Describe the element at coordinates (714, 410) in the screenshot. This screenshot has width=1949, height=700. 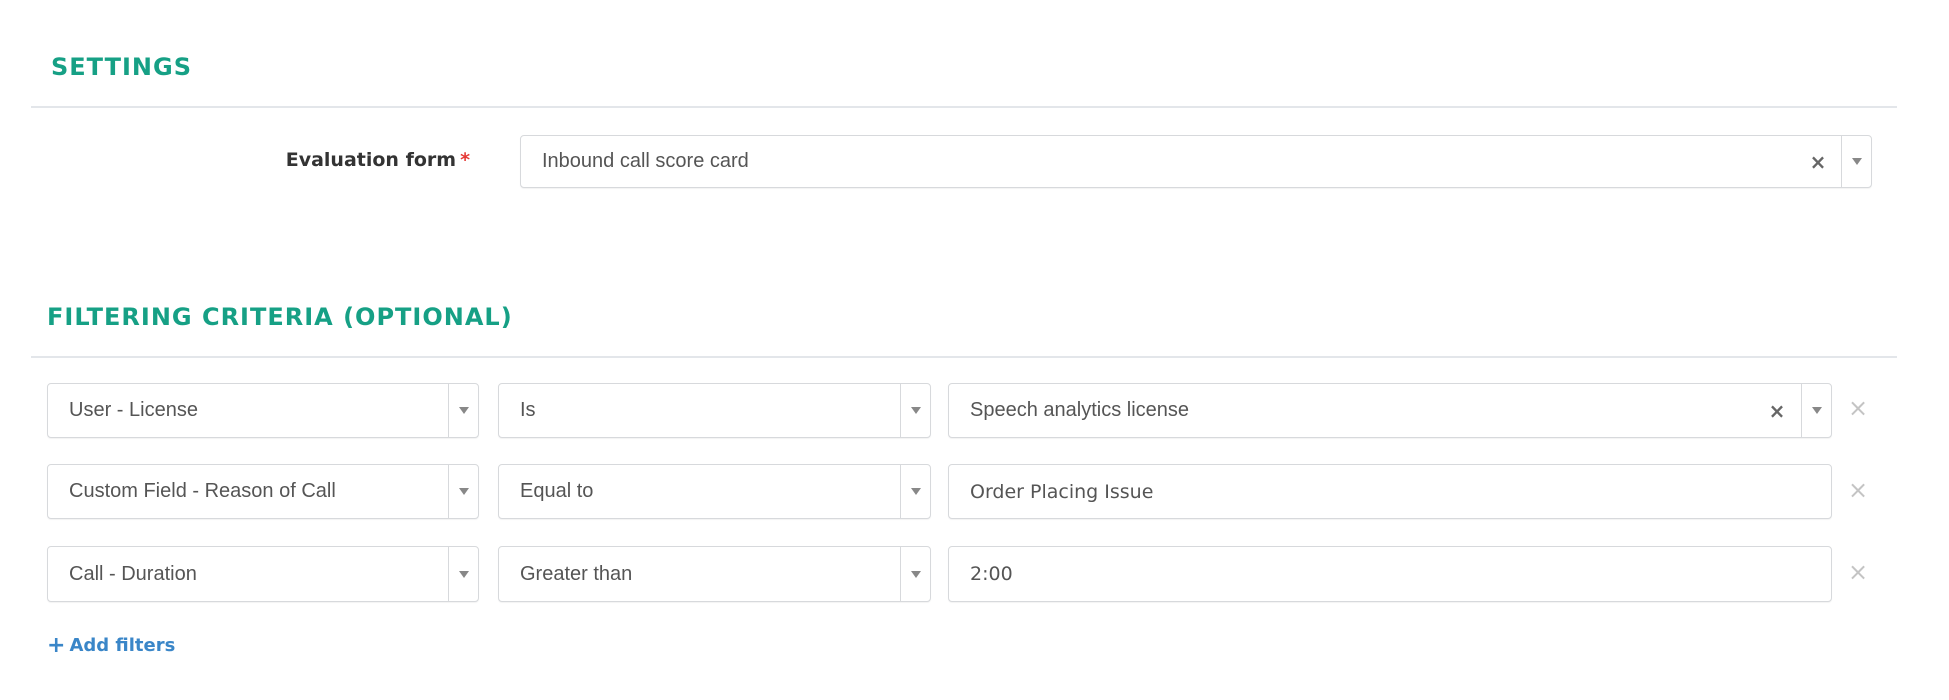
I see `filter-operator-select: Is` at that location.